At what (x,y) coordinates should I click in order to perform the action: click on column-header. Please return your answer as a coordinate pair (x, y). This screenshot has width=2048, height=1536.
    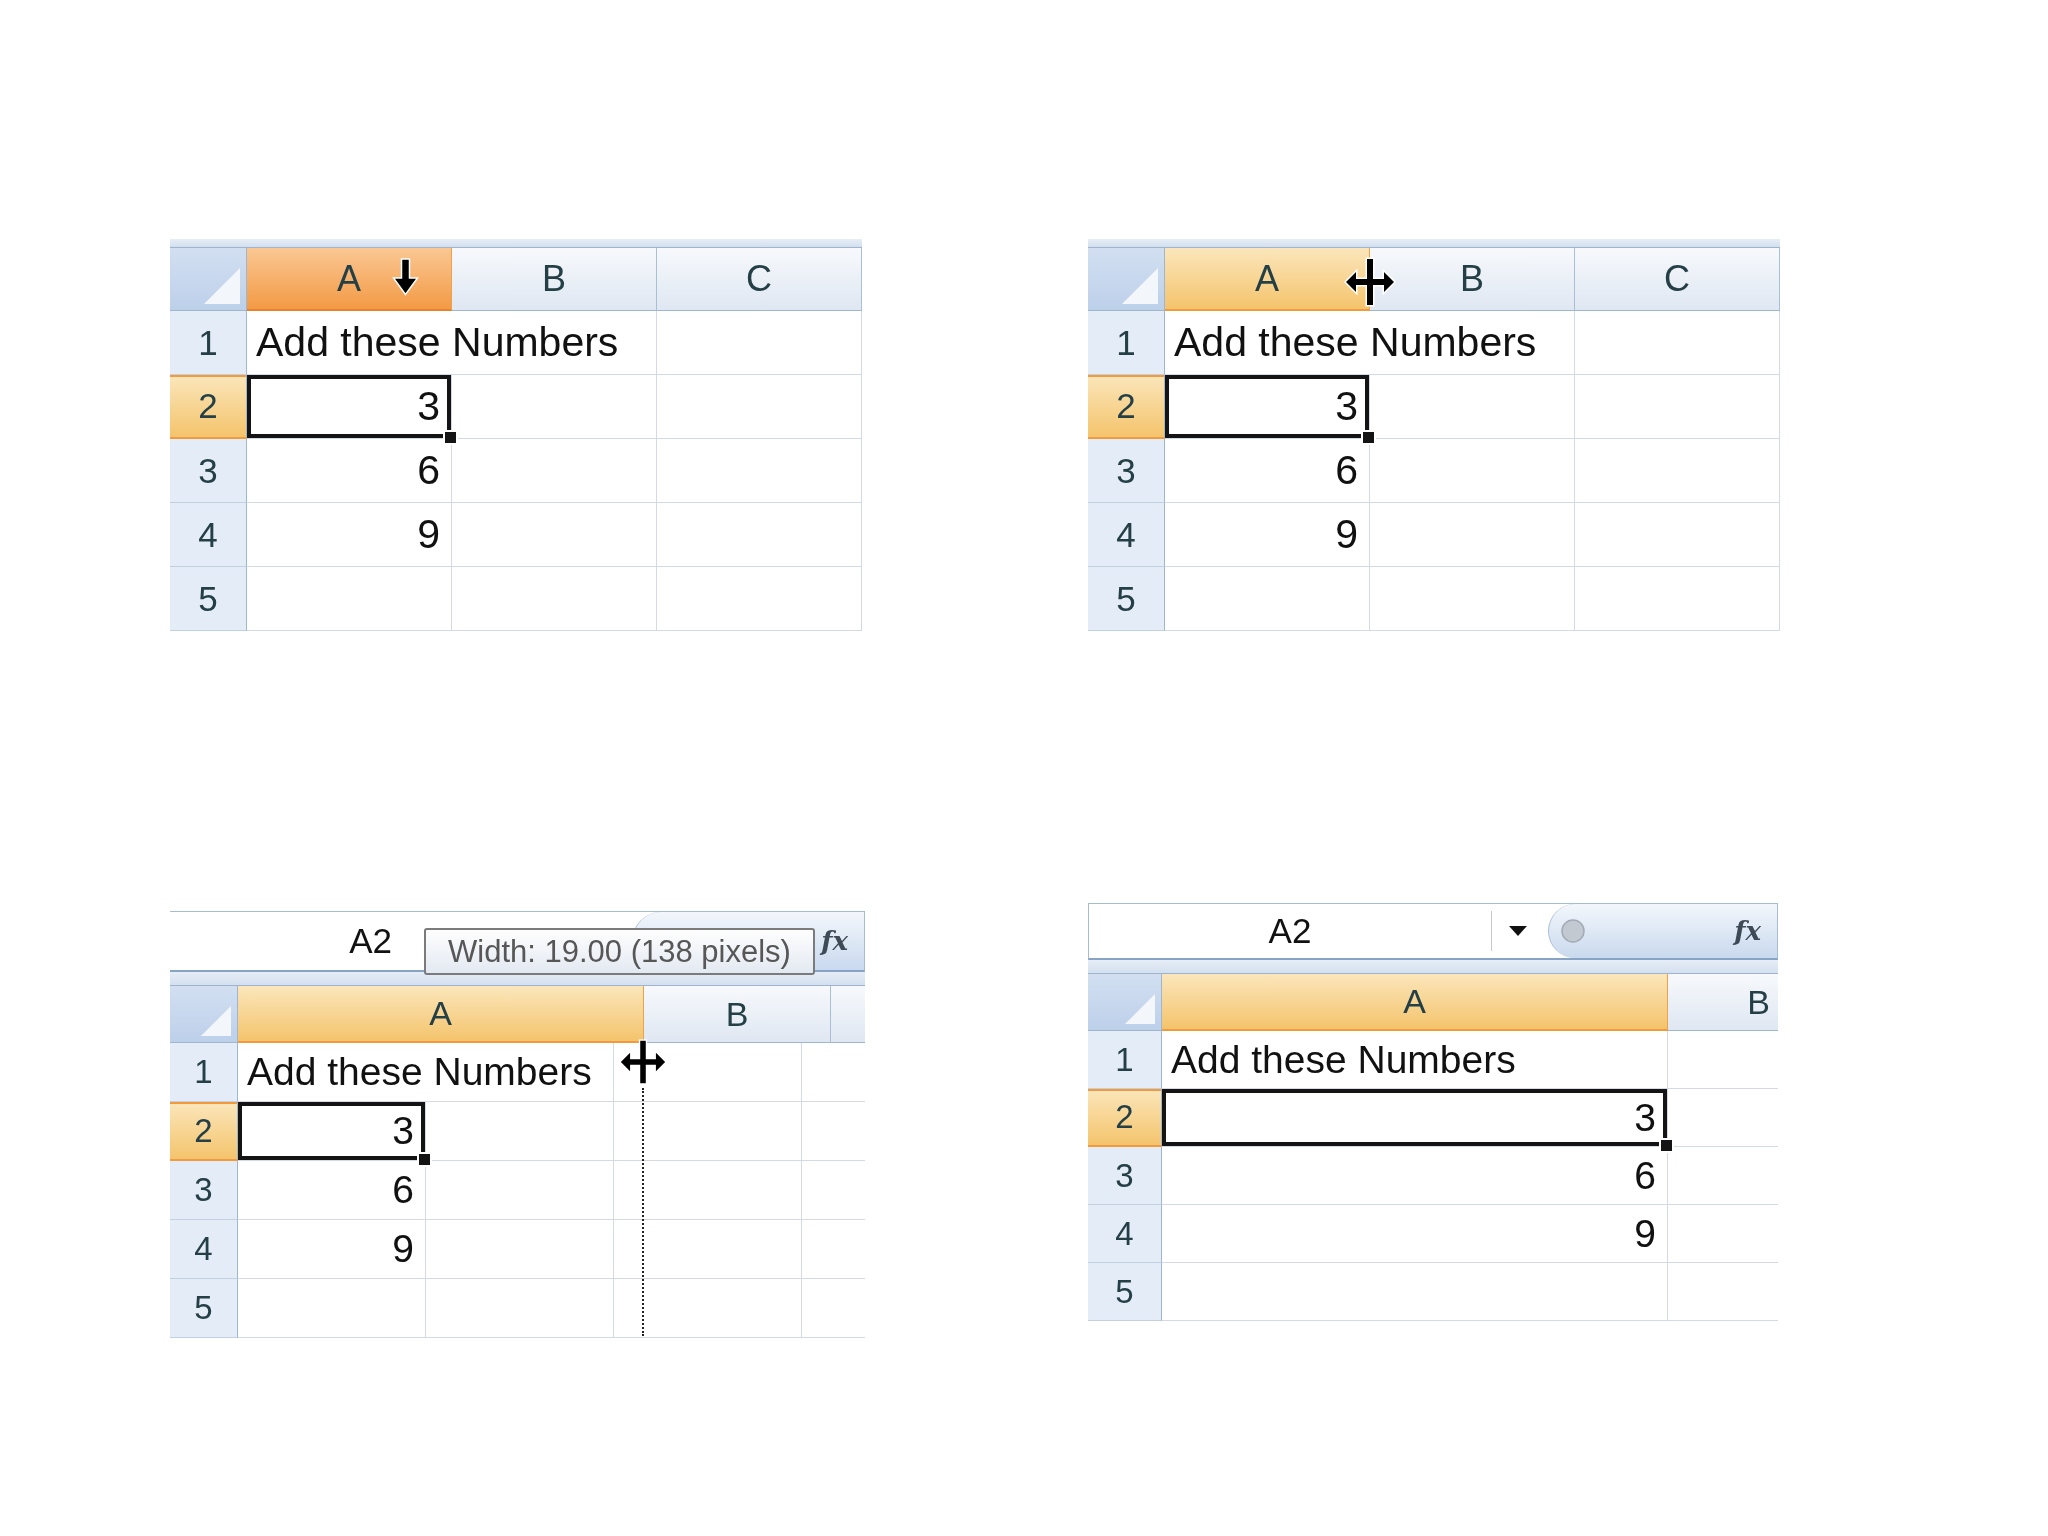
    Looking at the image, I should click on (848, 1014).